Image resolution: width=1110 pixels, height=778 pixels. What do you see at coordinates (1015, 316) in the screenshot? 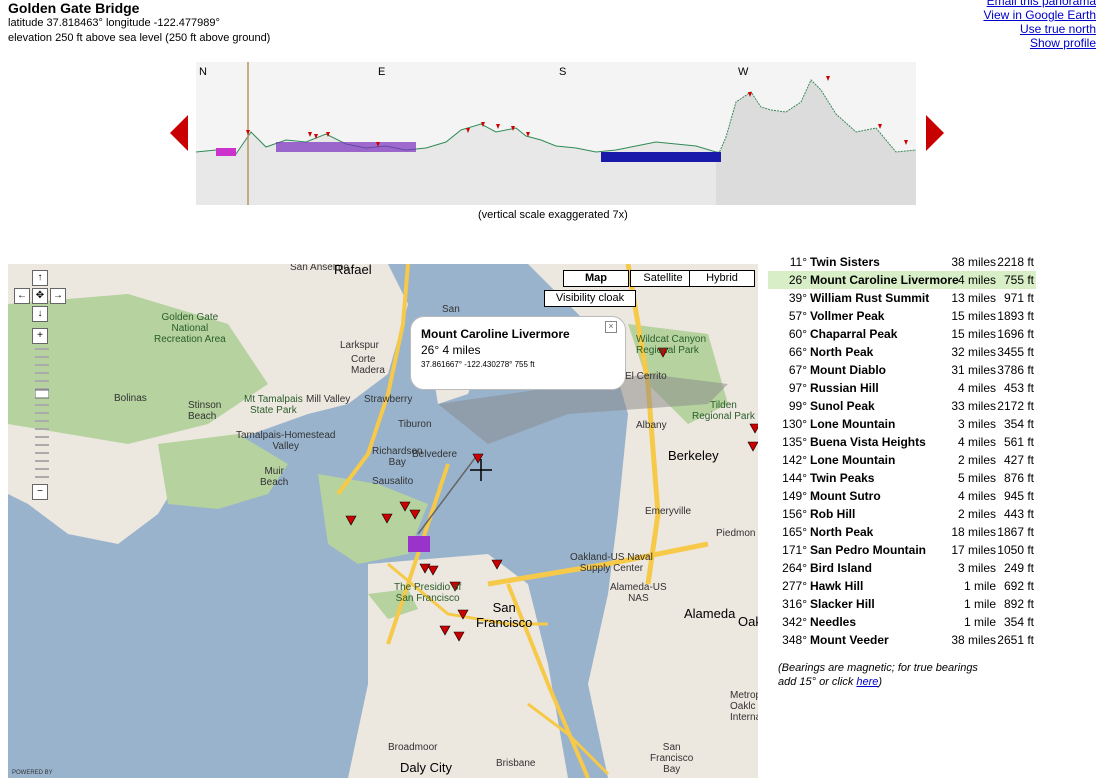
I see `peak-height: 1893 ft` at bounding box center [1015, 316].